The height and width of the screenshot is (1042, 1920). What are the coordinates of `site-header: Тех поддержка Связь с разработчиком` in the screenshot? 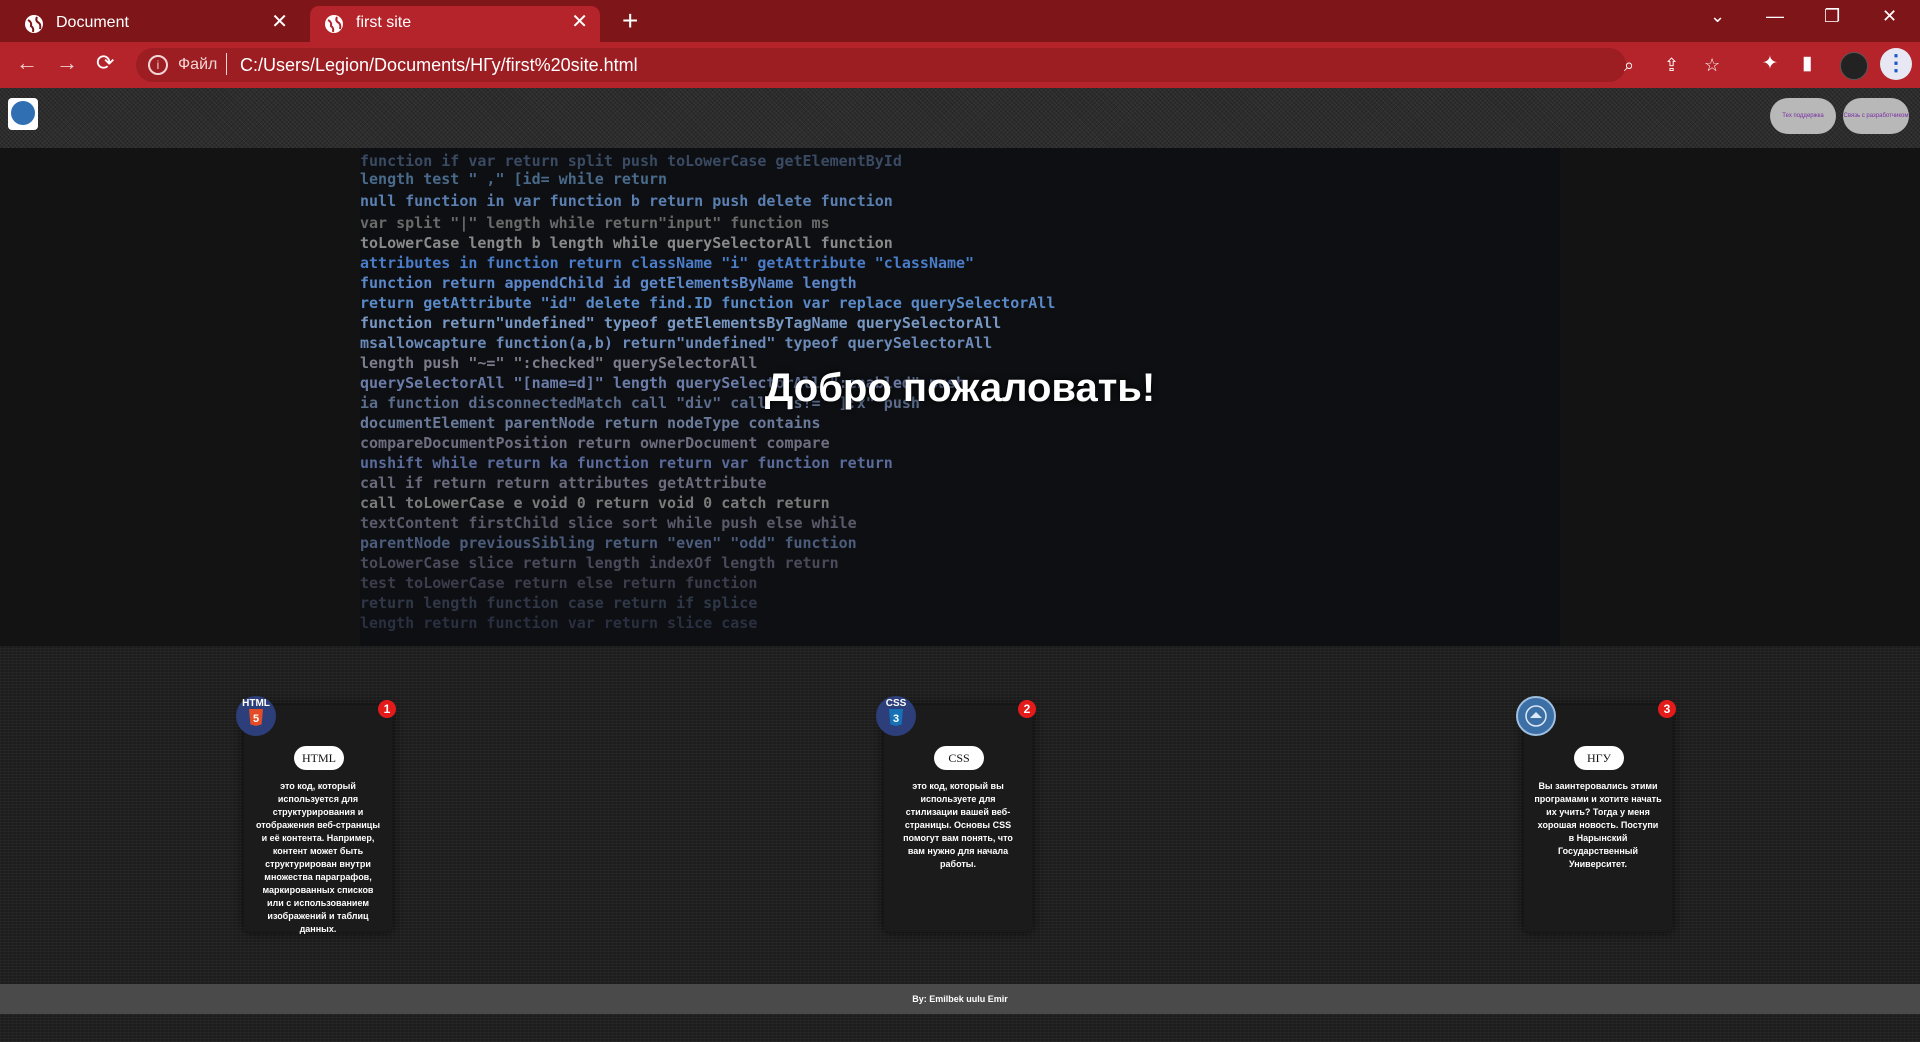 It's located at (960, 118).